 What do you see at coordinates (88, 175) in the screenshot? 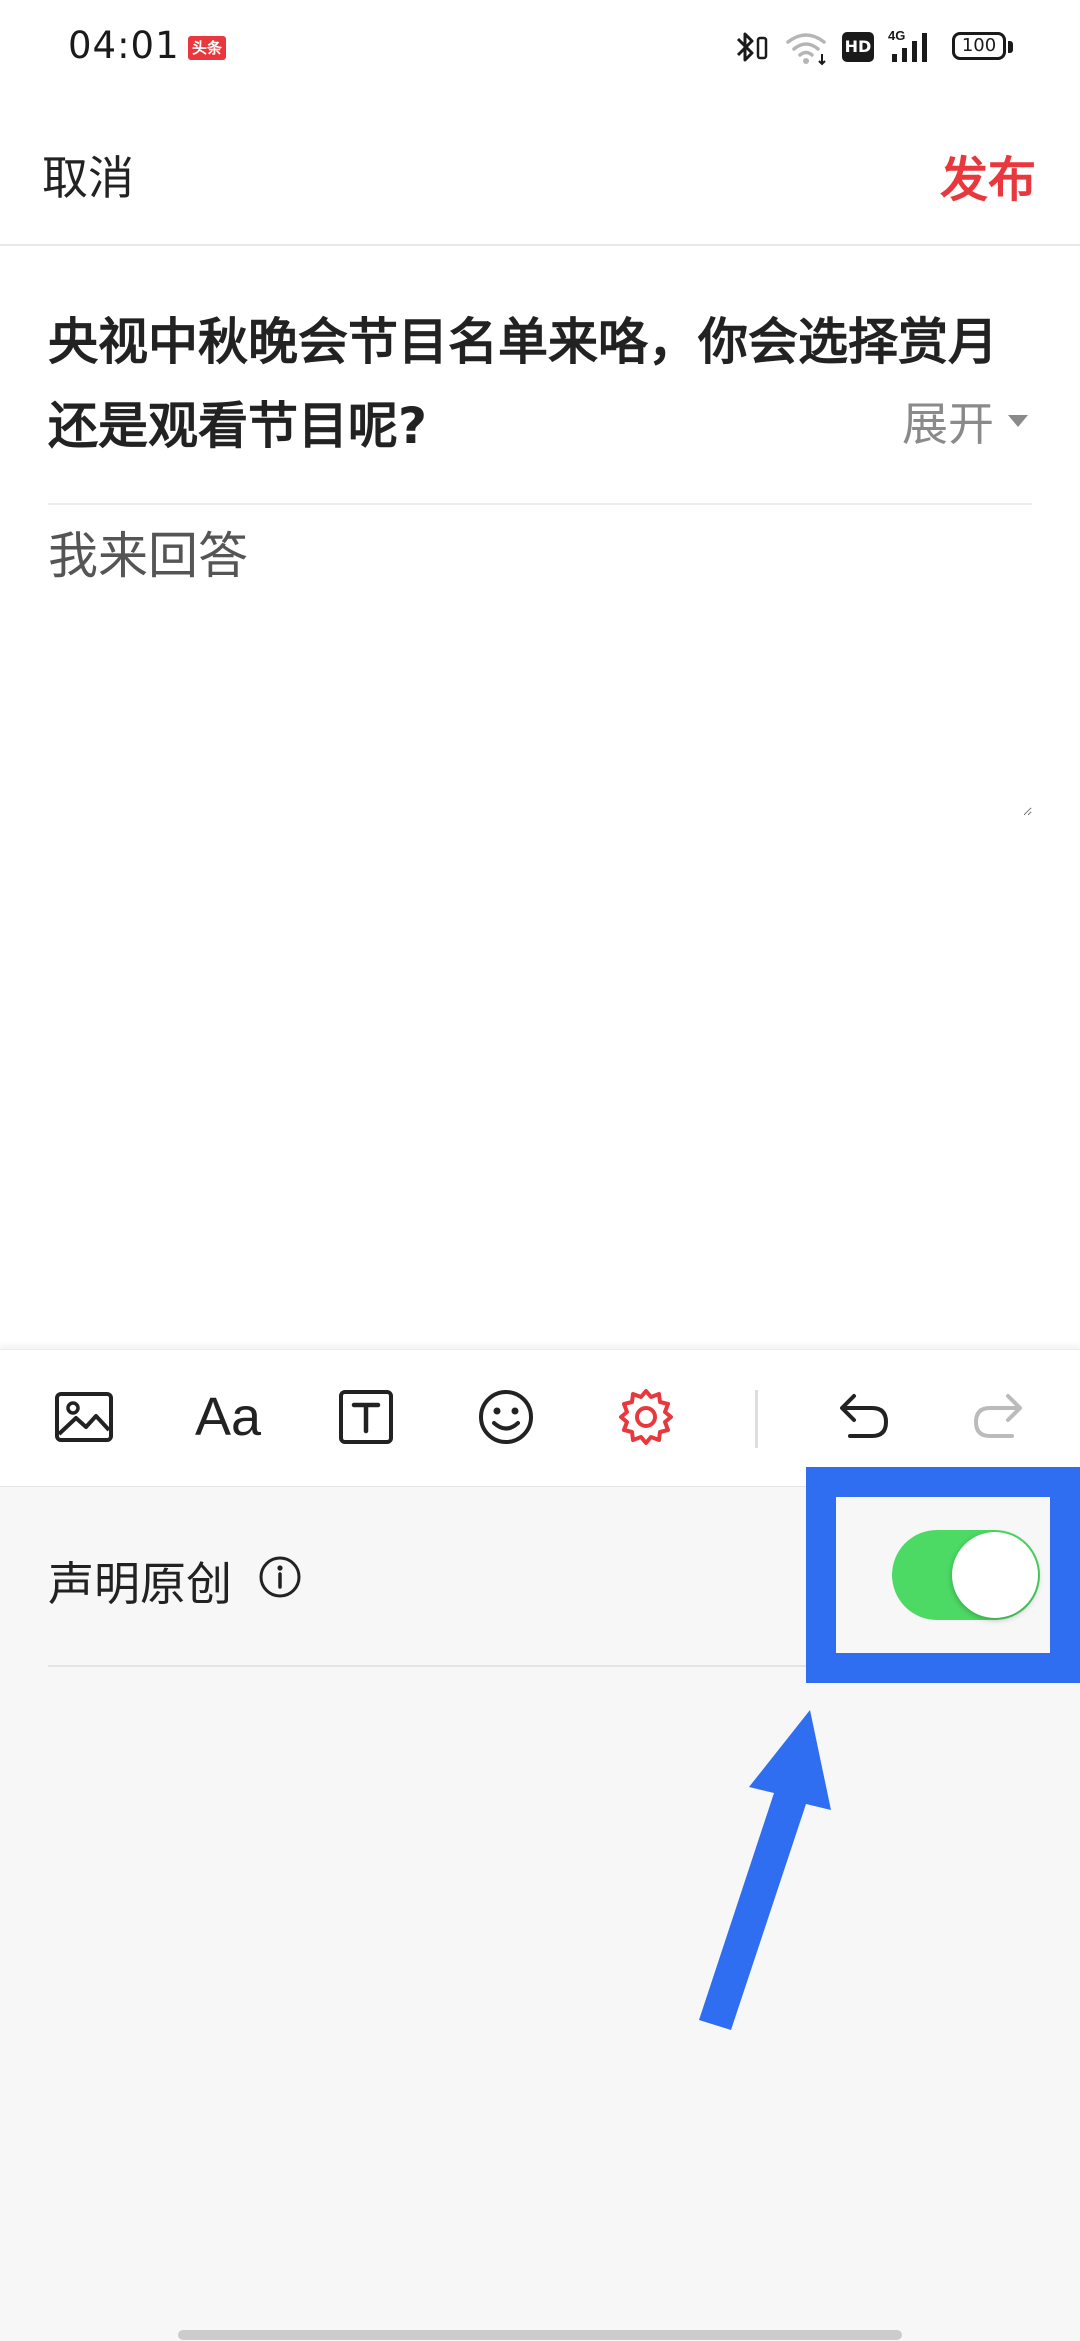
I see `cancel-button: 取消` at bounding box center [88, 175].